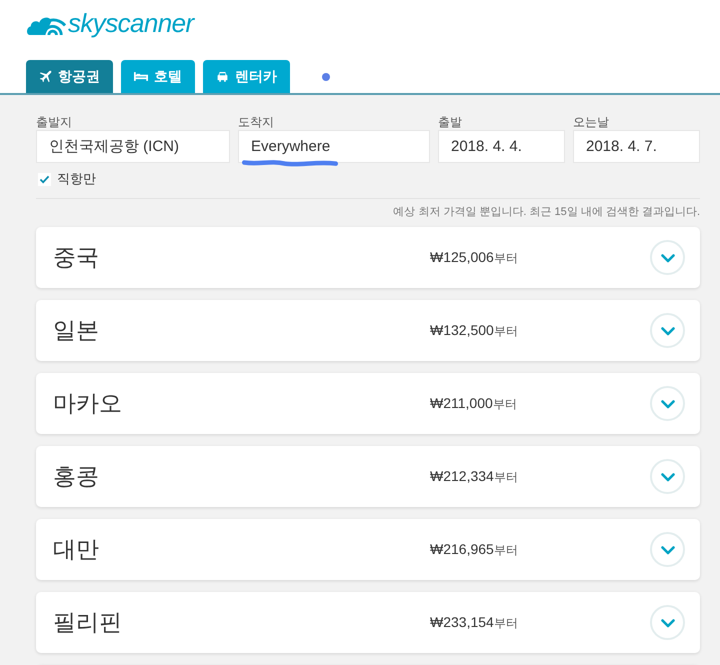  What do you see at coordinates (450, 122) in the screenshot?
I see `field-label: 출발` at bounding box center [450, 122].